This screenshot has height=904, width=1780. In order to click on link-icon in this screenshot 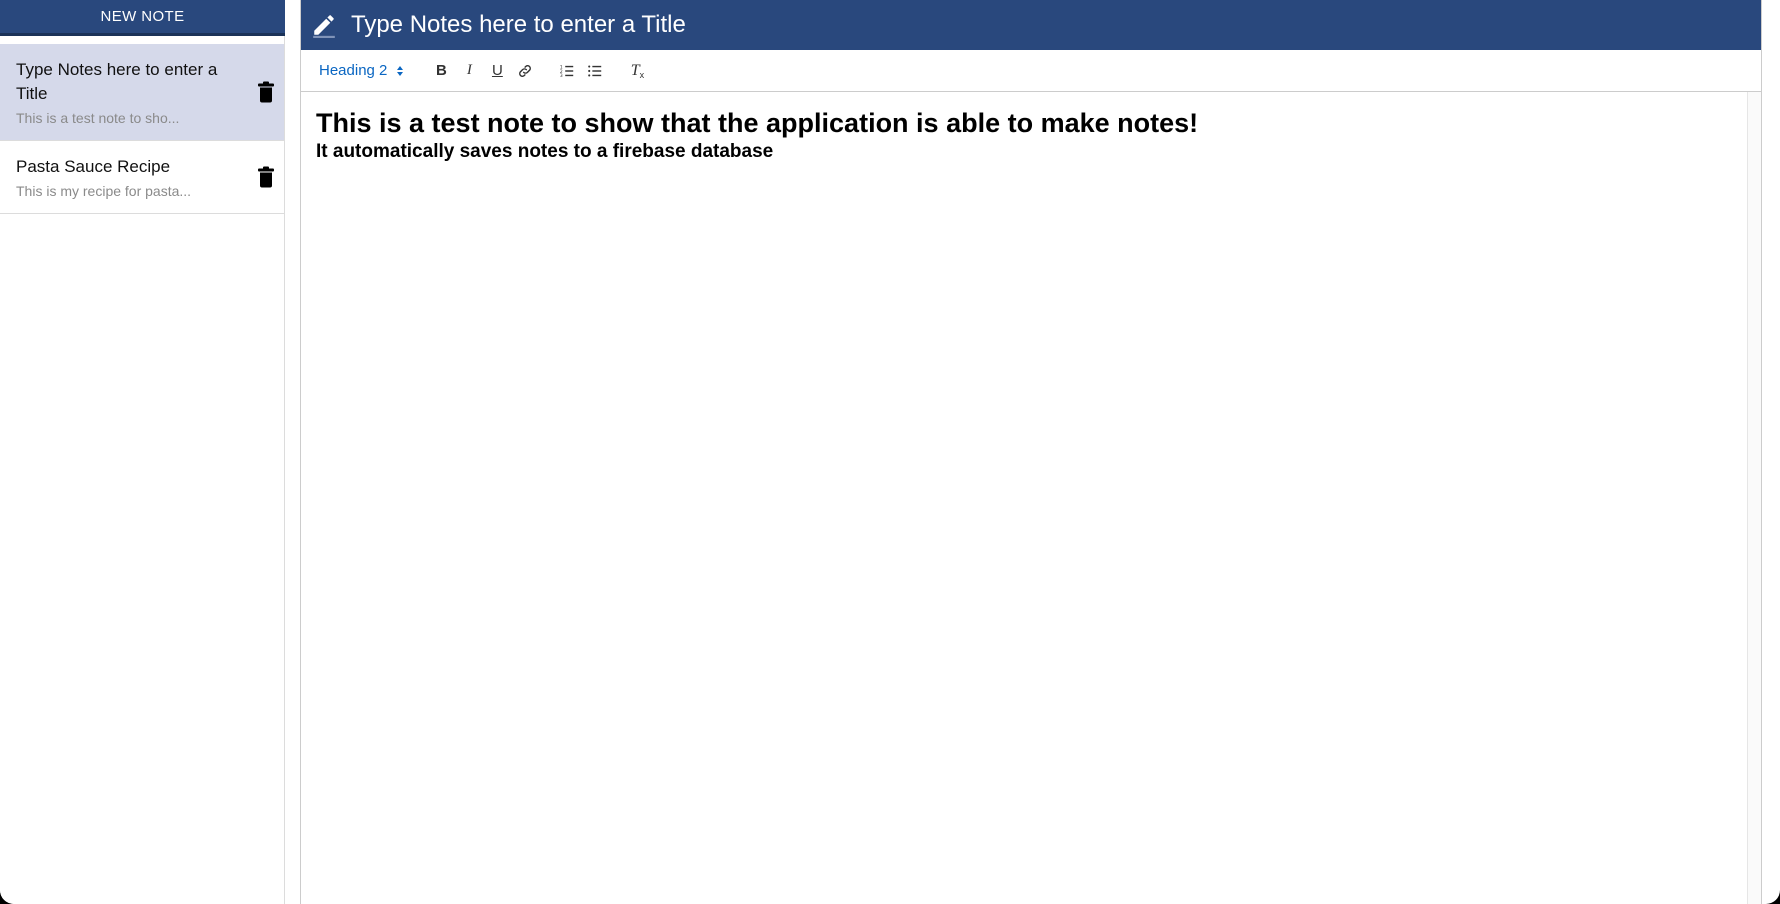, I will do `click(525, 70)`.